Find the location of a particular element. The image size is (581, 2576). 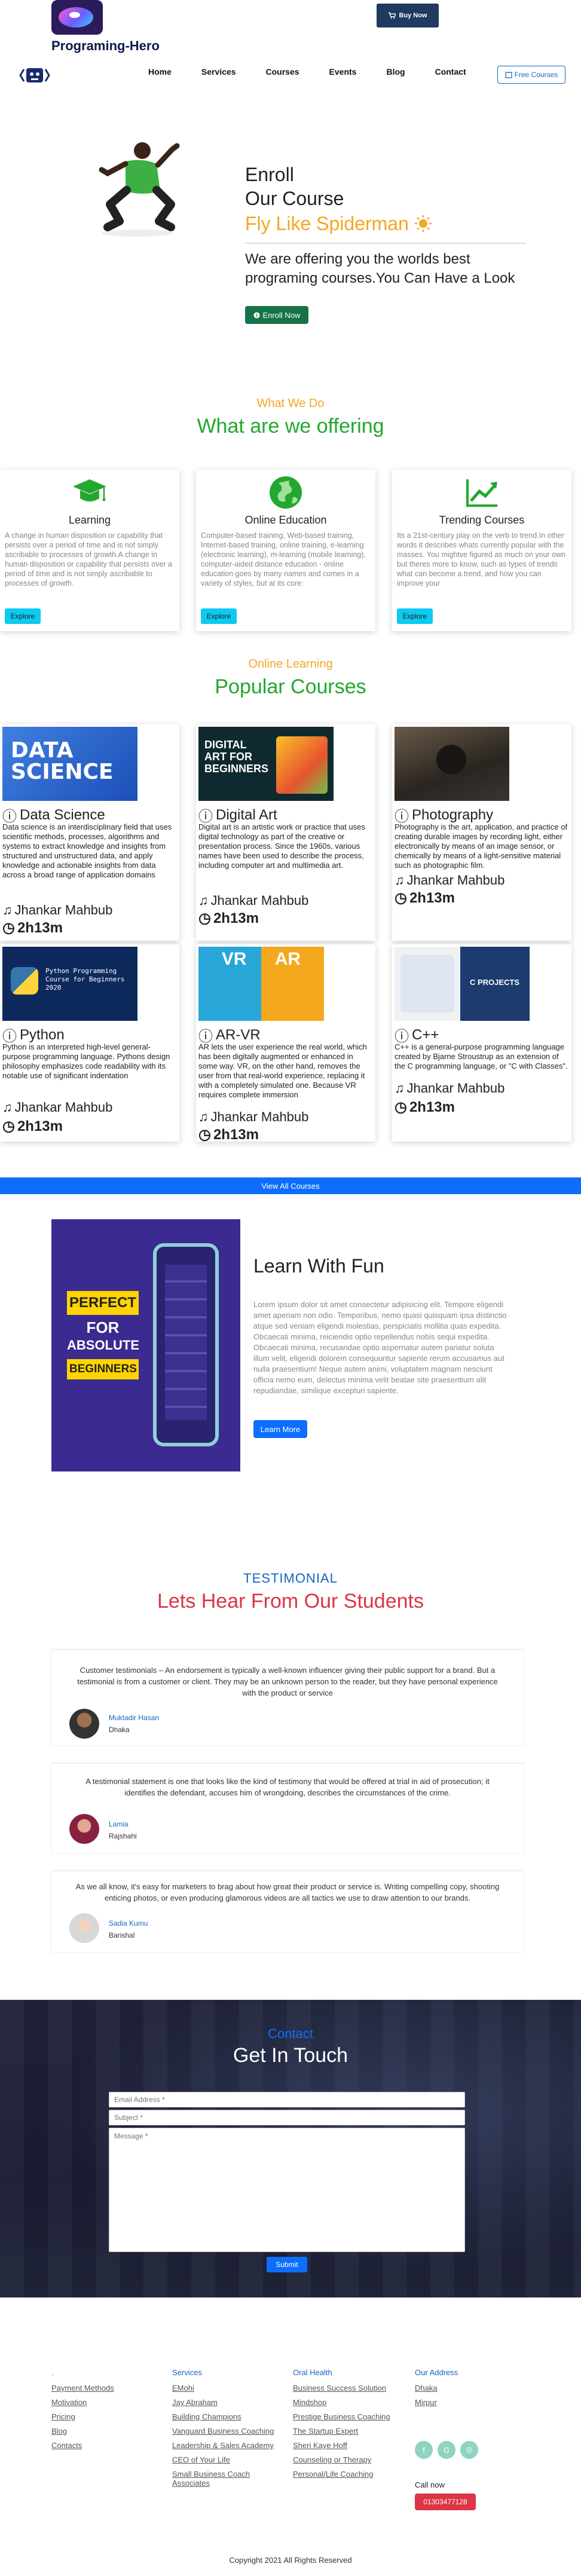

footer-link: Motivation is located at coordinates (108, 2402).